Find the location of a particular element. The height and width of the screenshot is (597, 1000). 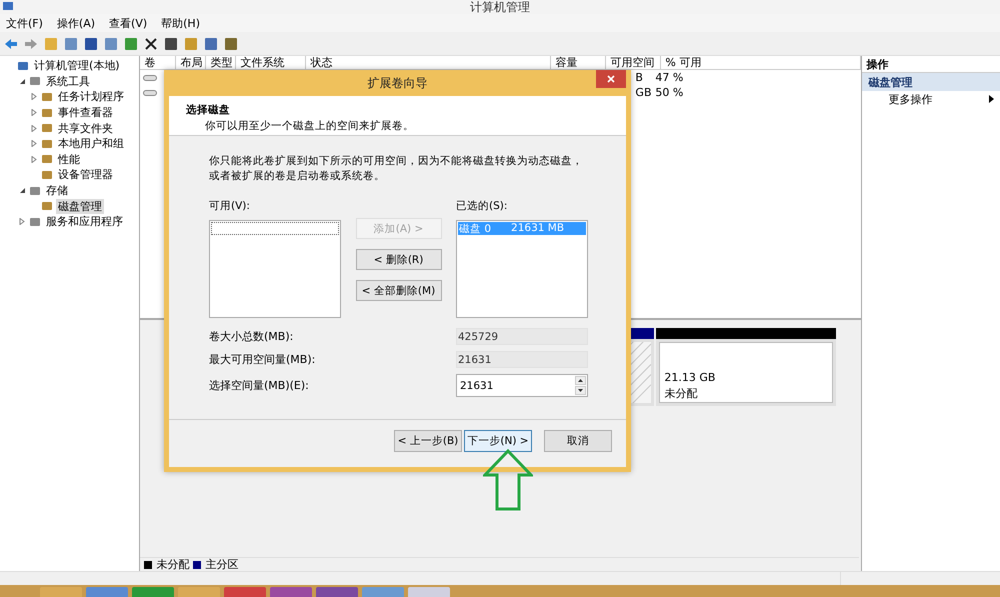

tree-item: 磁盘管理 is located at coordinates (80, 206).